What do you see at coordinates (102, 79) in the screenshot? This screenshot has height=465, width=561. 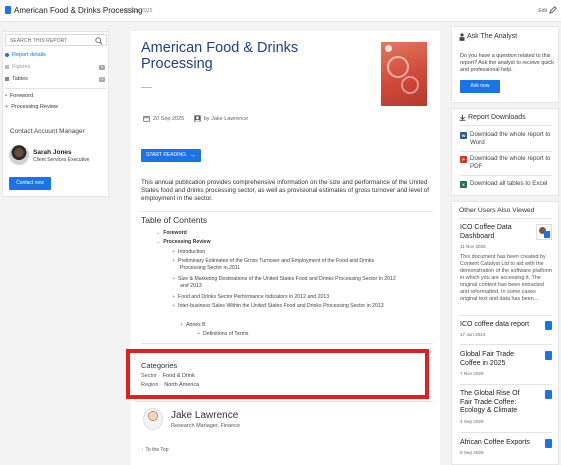 I see `tables-count-badge: 17` at bounding box center [102, 79].